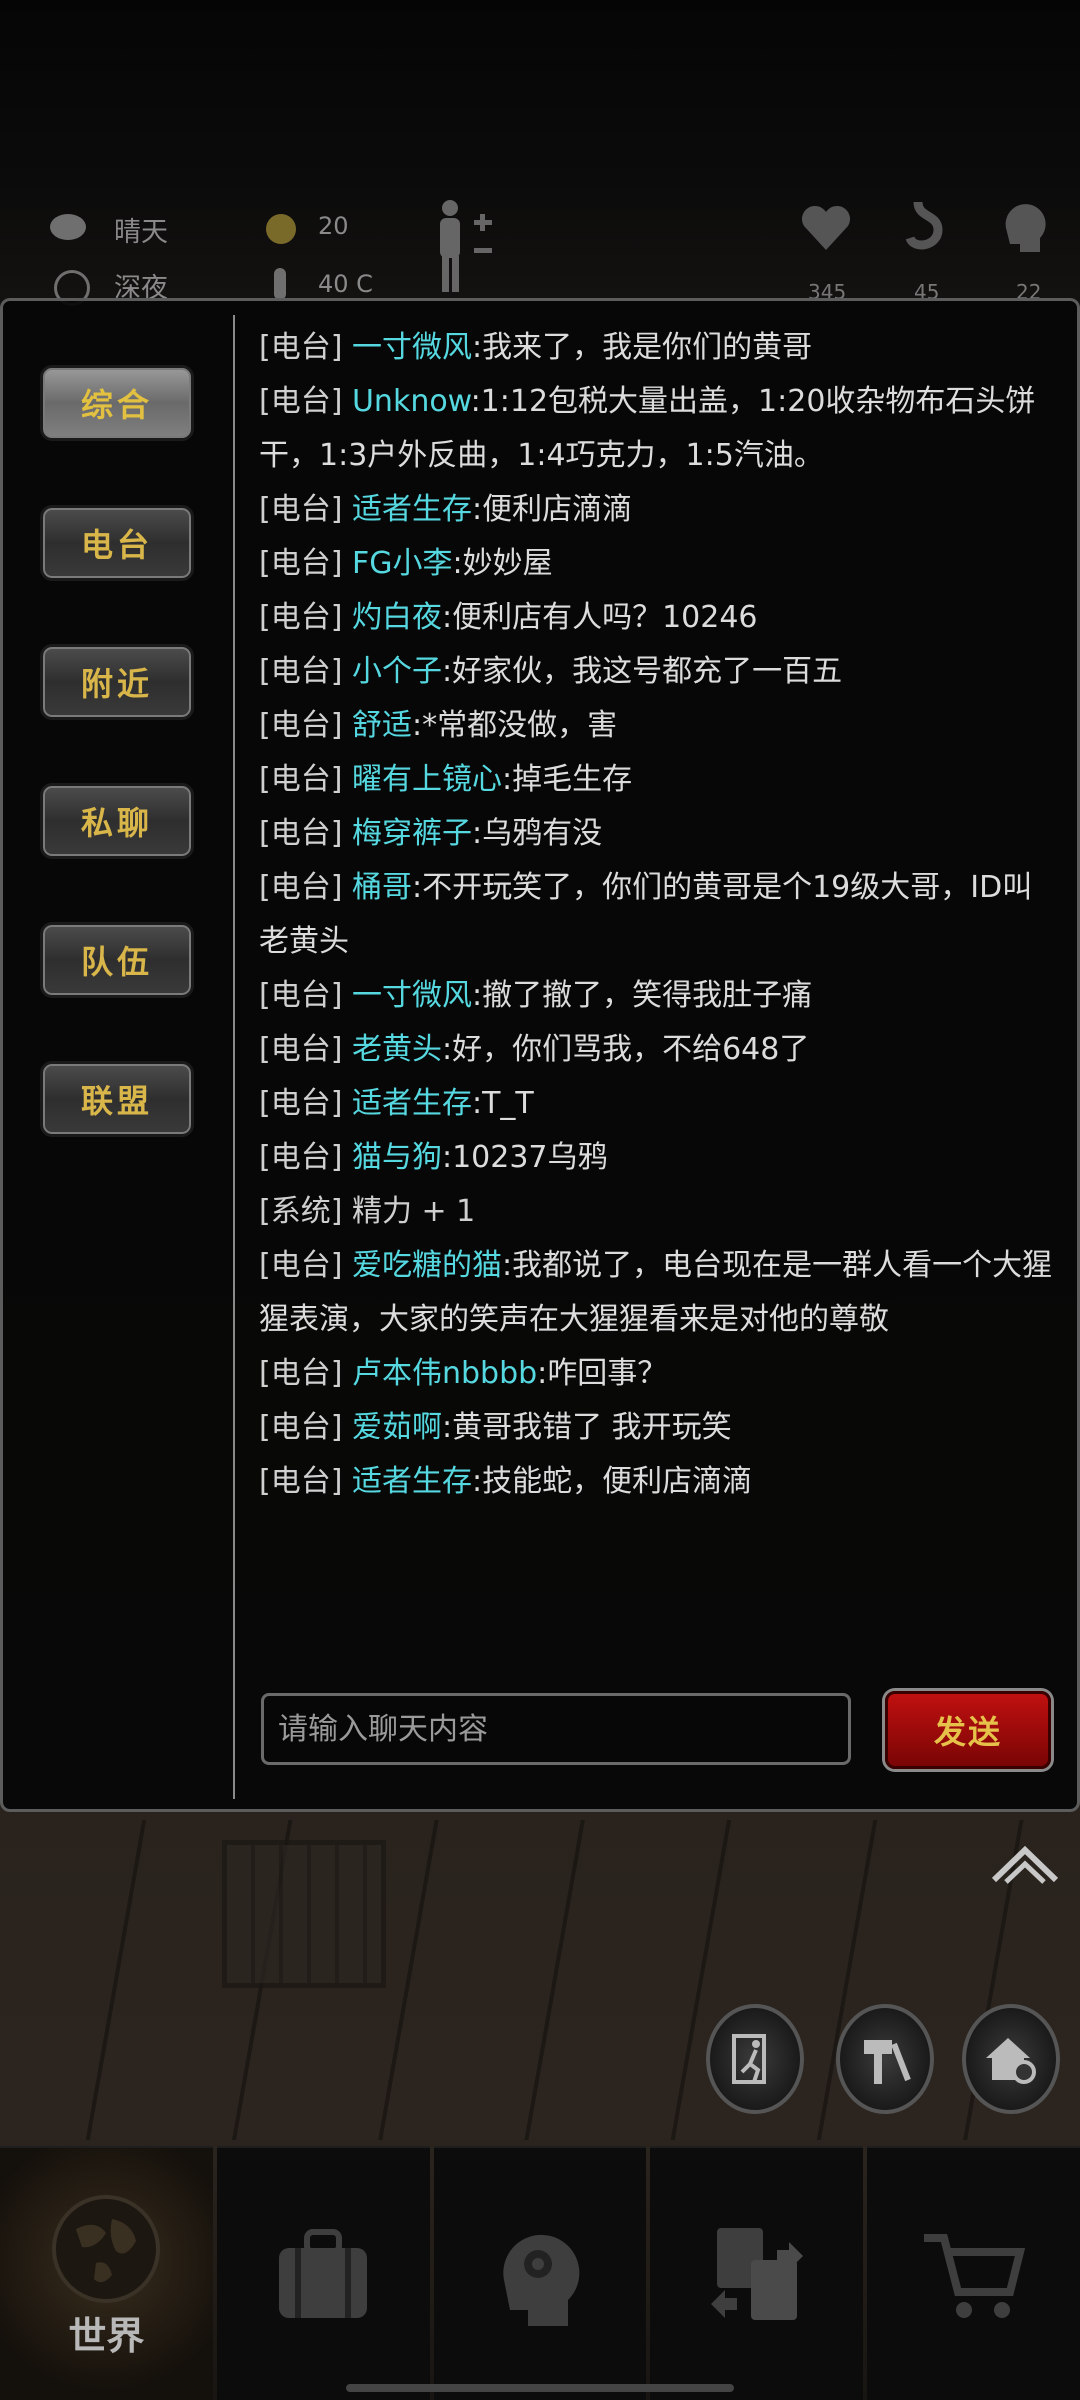 The image size is (1080, 2400). Describe the element at coordinates (642, 671) in the screenshot. I see `message-text: :好家伙，我这号都充了一百五` at that location.